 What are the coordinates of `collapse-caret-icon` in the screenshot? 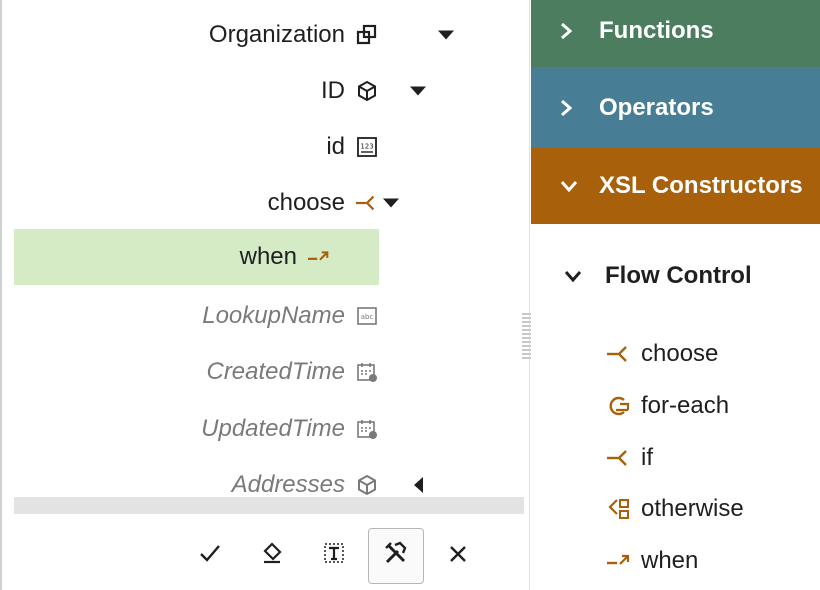 It's located at (418, 485).